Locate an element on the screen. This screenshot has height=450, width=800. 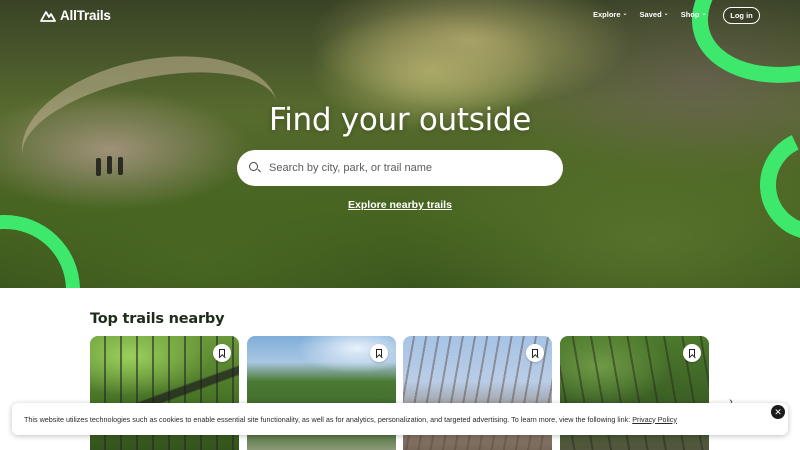
search-input is located at coordinates (404, 168).